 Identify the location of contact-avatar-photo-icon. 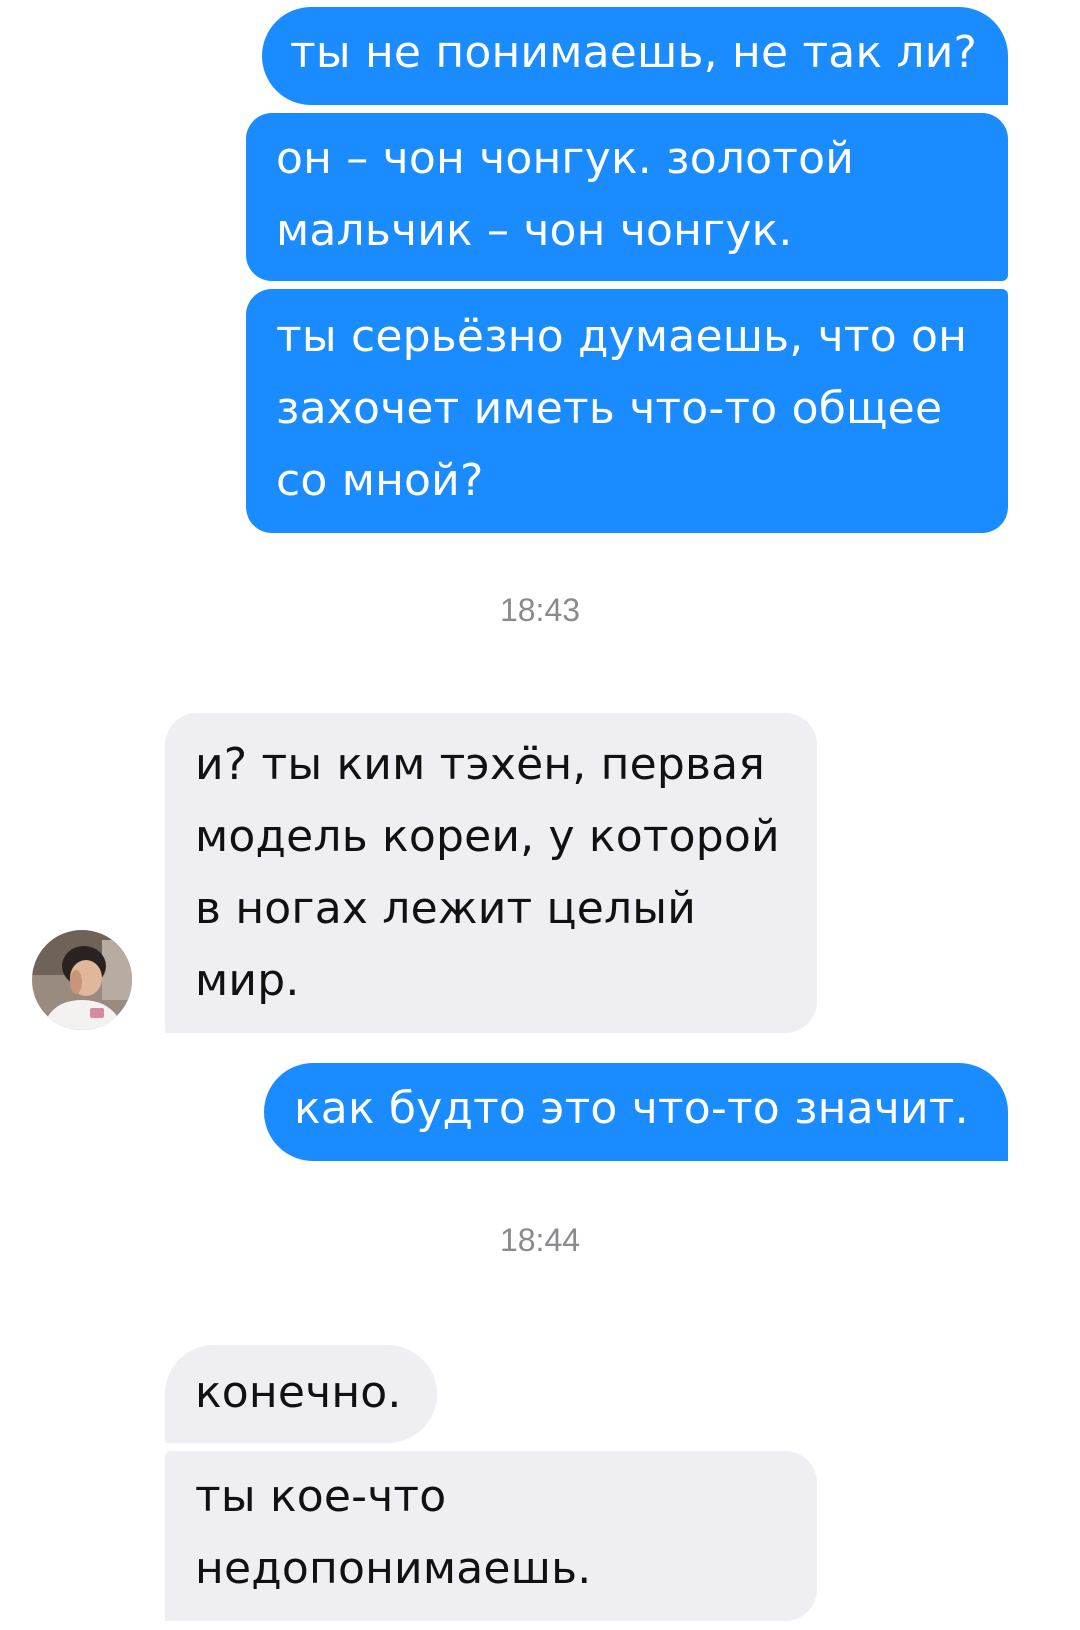
(82, 980).